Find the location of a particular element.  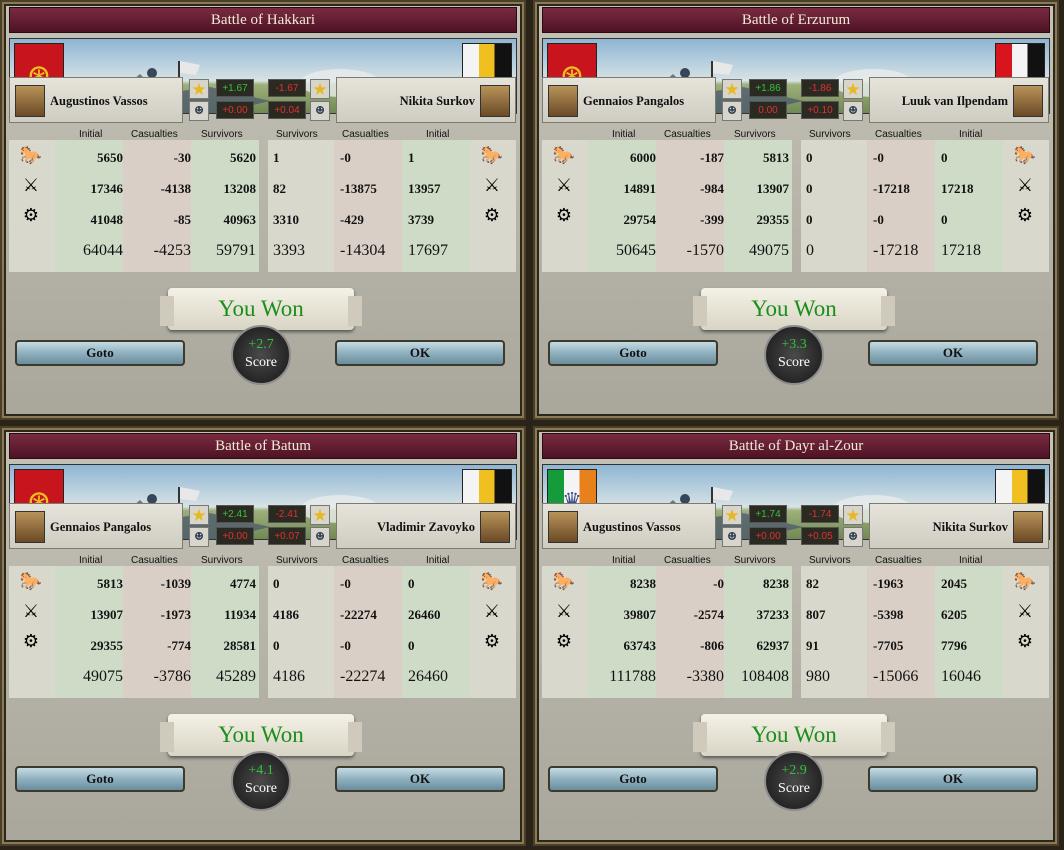

cell-initial: 14891 is located at coordinates (640, 188).